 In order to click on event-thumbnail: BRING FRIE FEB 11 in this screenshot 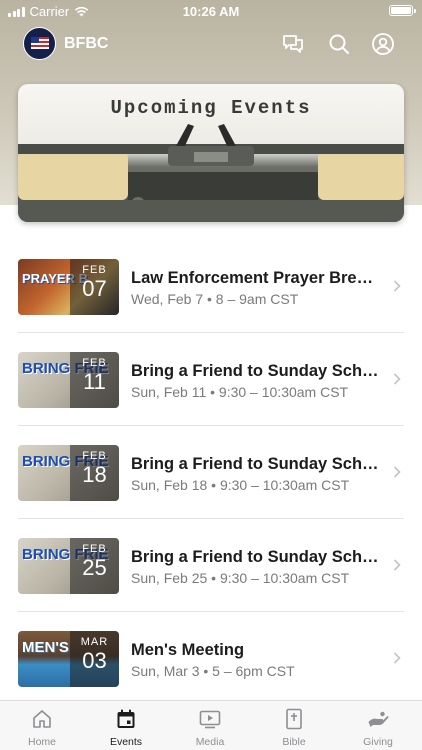, I will do `click(68, 380)`.